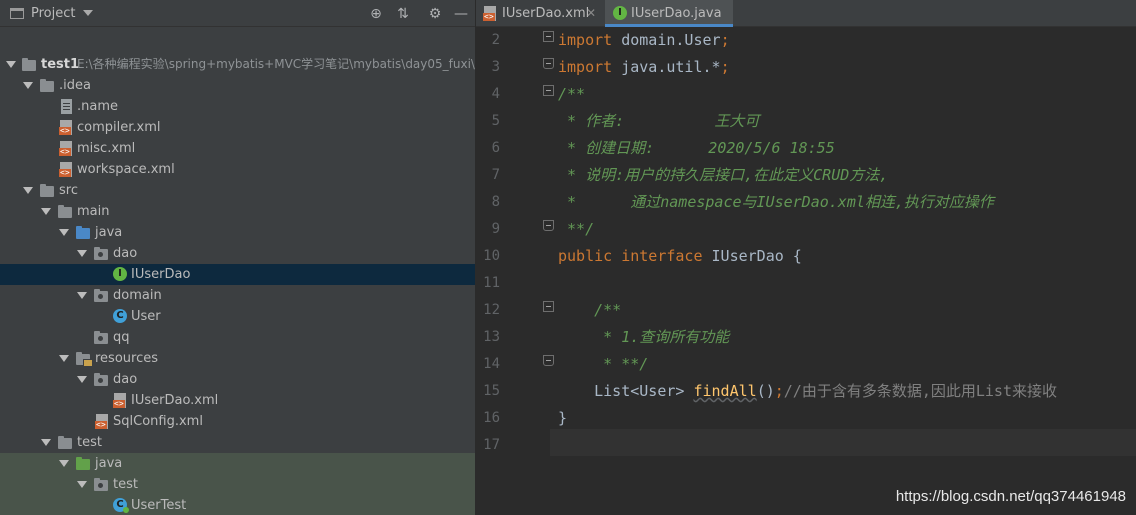 The height and width of the screenshot is (515, 1136). What do you see at coordinates (491, 337) in the screenshot?
I see `line-number: 13` at bounding box center [491, 337].